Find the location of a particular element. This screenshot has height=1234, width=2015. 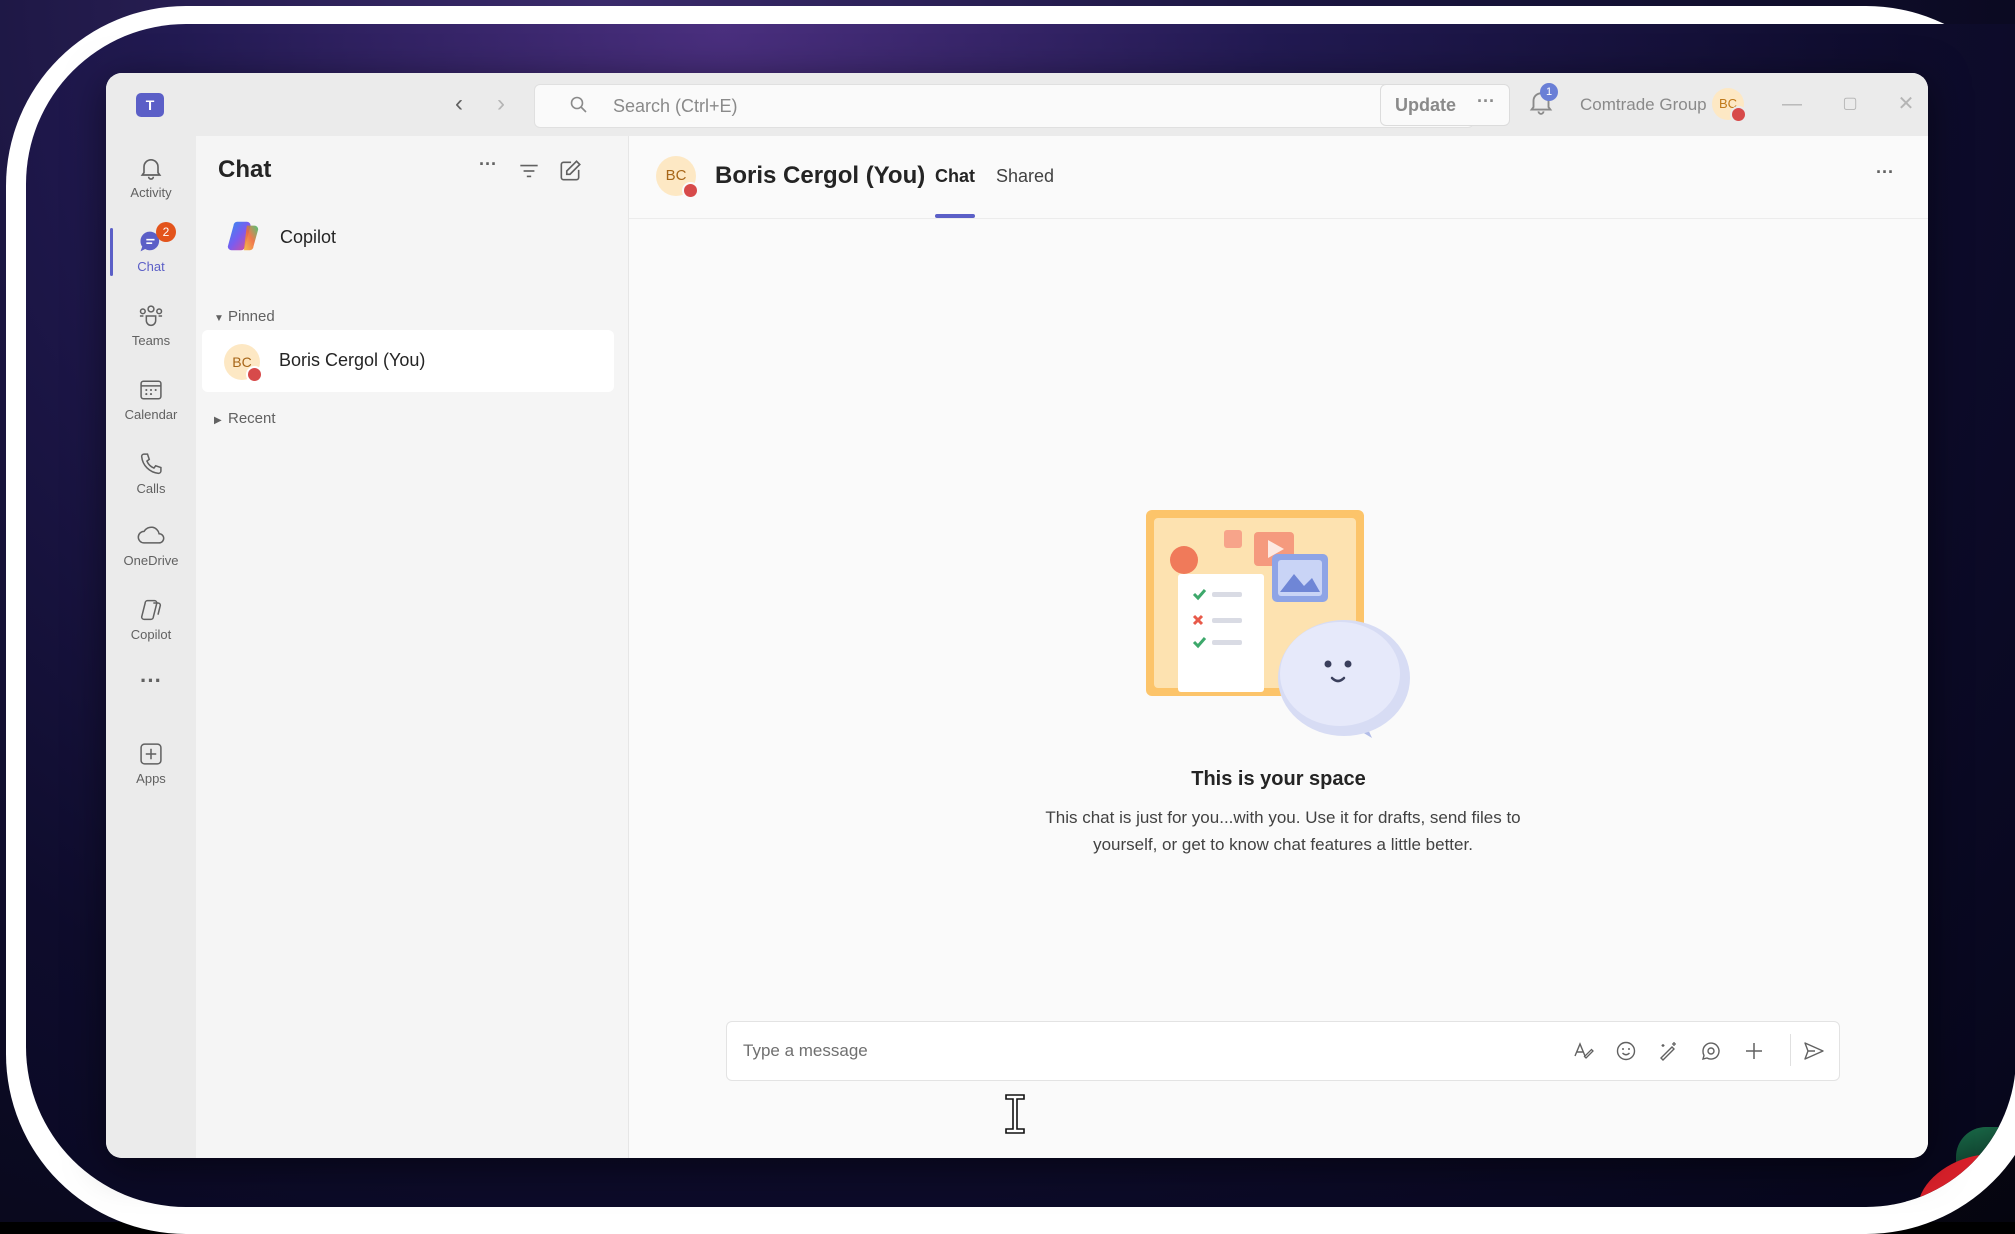

add-attachment-icon is located at coordinates (1754, 1051).